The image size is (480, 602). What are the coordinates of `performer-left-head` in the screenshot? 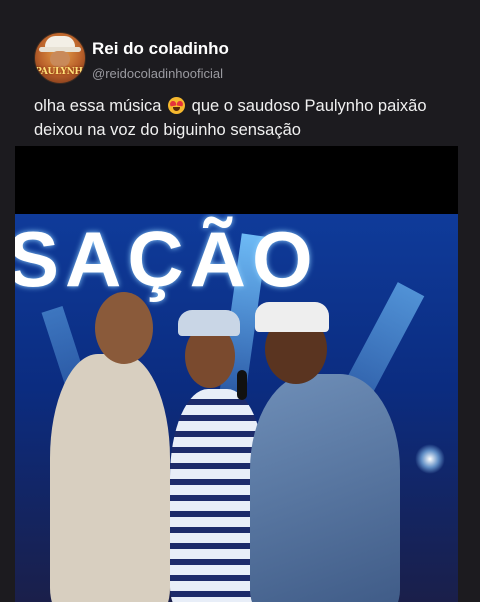 It's located at (124, 328).